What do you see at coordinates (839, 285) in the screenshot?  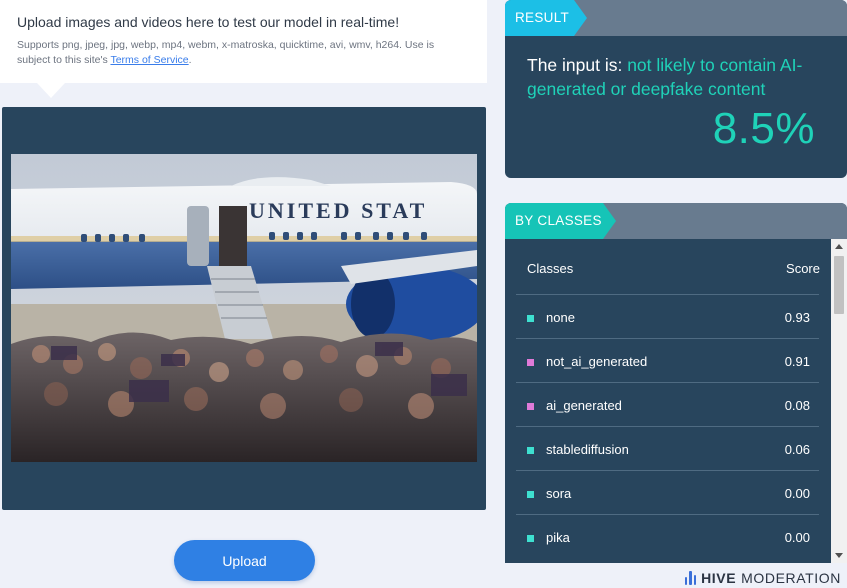 I see `scroll-thumb` at bounding box center [839, 285].